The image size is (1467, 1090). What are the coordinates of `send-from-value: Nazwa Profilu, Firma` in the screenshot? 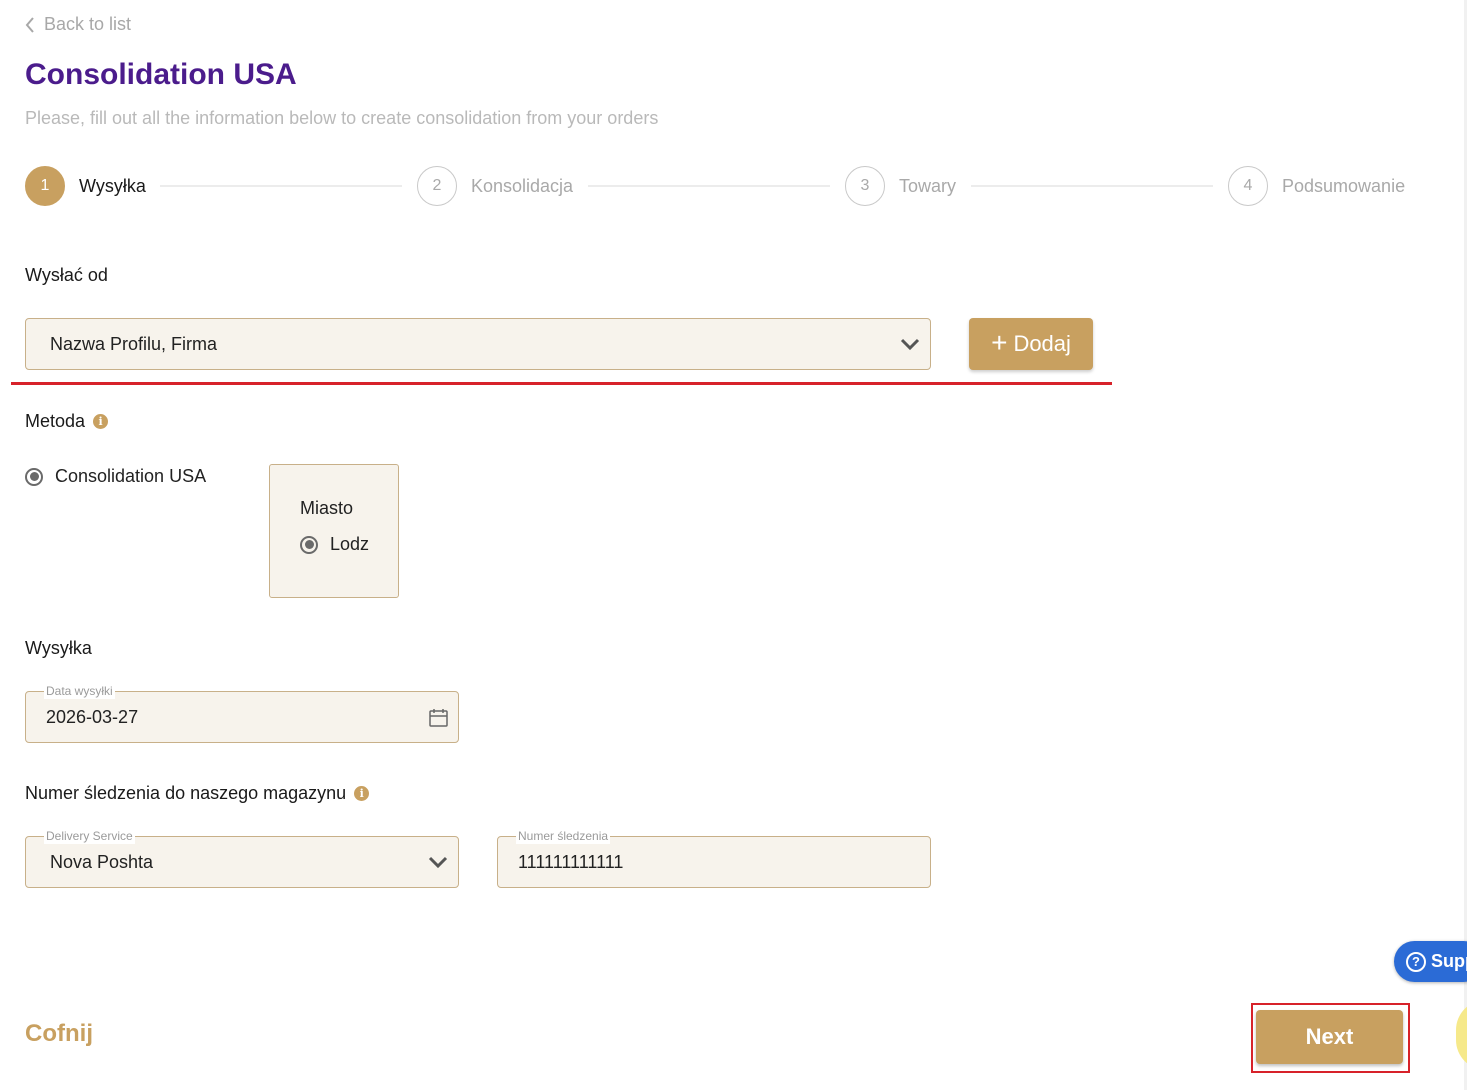 It's located at (134, 343).